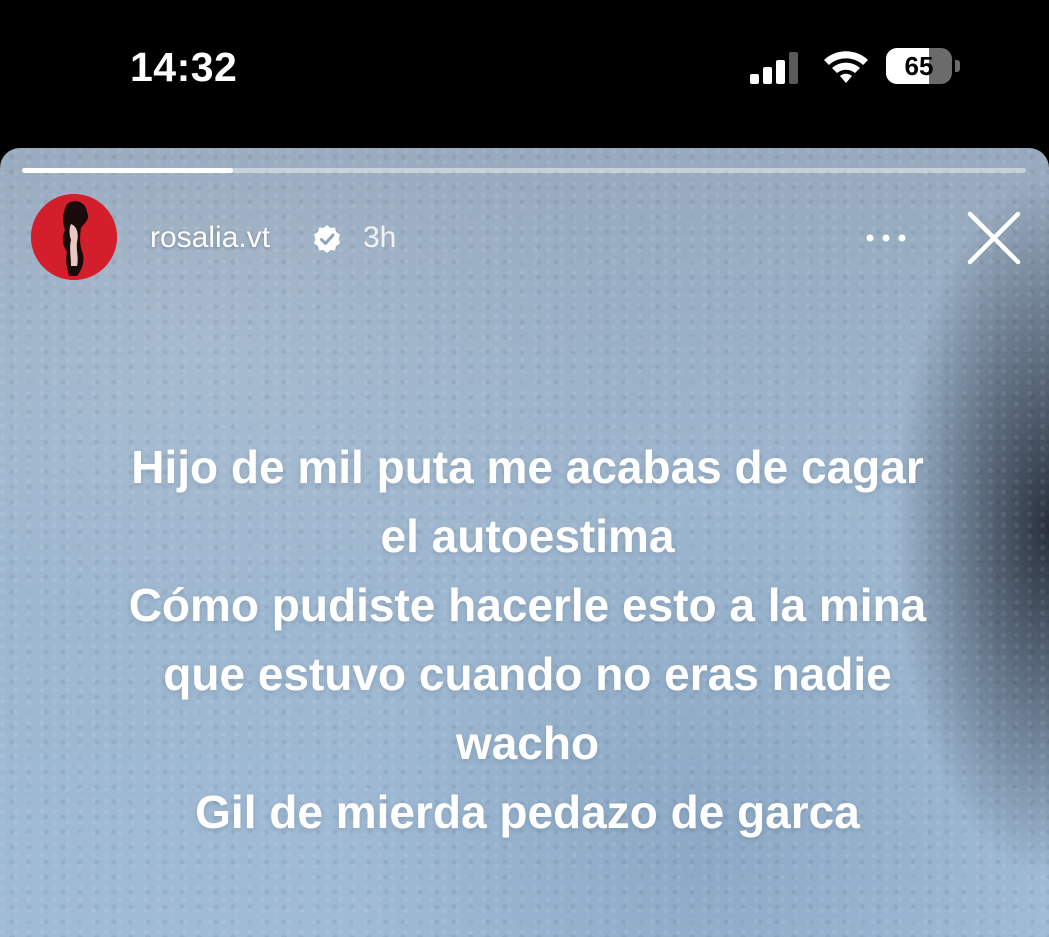 The height and width of the screenshot is (937, 1049). Describe the element at coordinates (527, 674) in the screenshot. I see `story-text-line: que estuvo cuando no eras nadie` at that location.